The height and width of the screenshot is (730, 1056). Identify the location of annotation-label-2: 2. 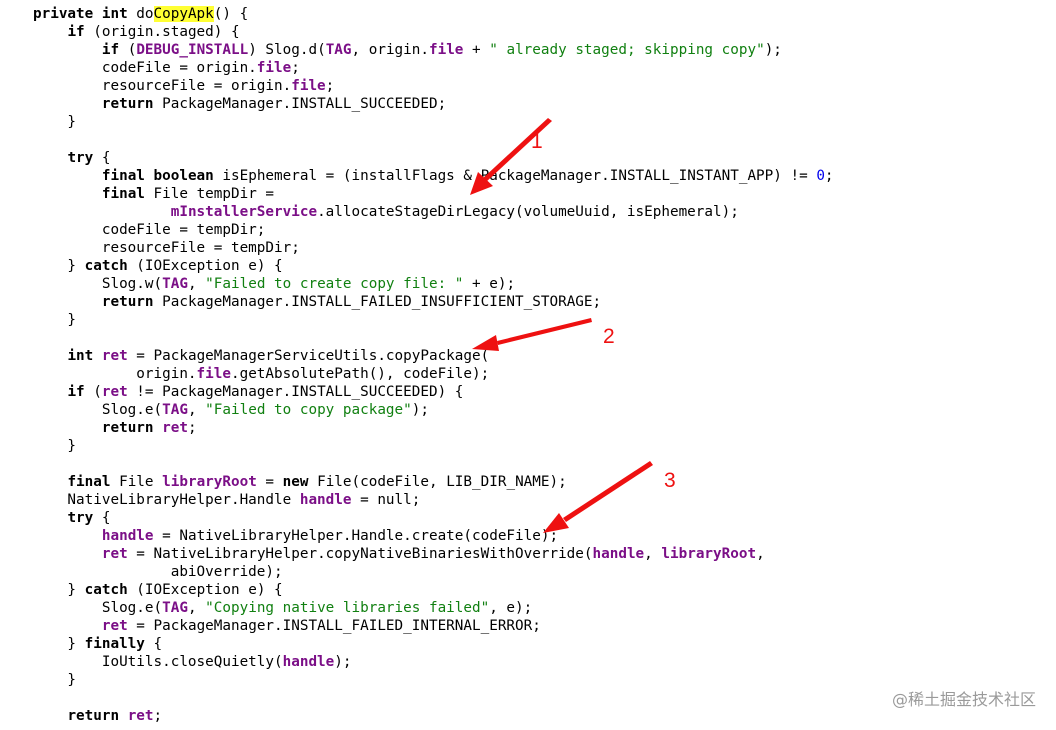
(609, 336).